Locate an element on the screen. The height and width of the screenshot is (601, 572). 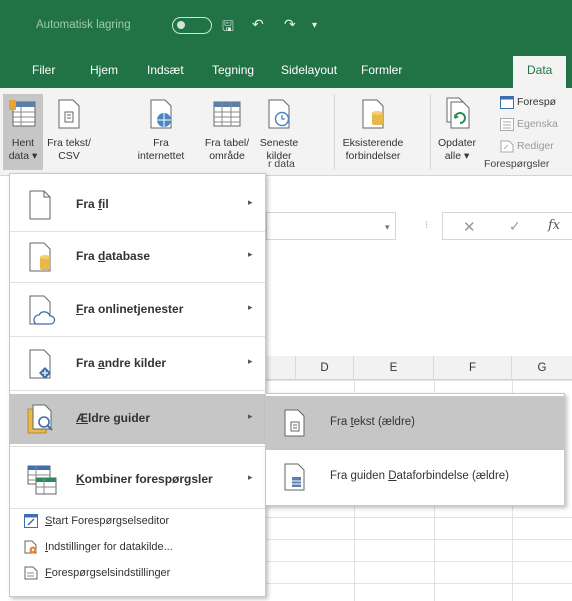
submenu-item-fra-tekst-aeldre: Fra tekst (ældre) is located at coordinates (415, 423).